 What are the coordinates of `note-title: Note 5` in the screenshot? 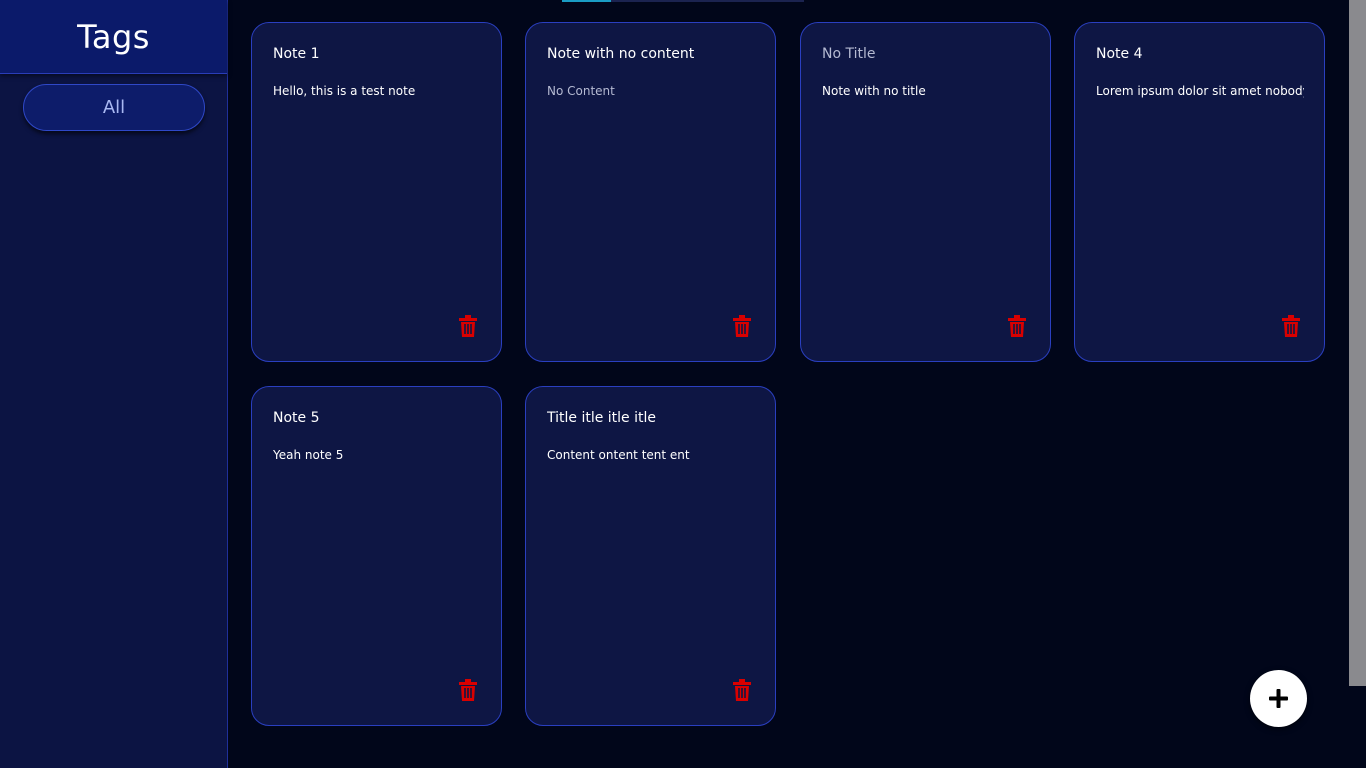 It's located at (296, 418).